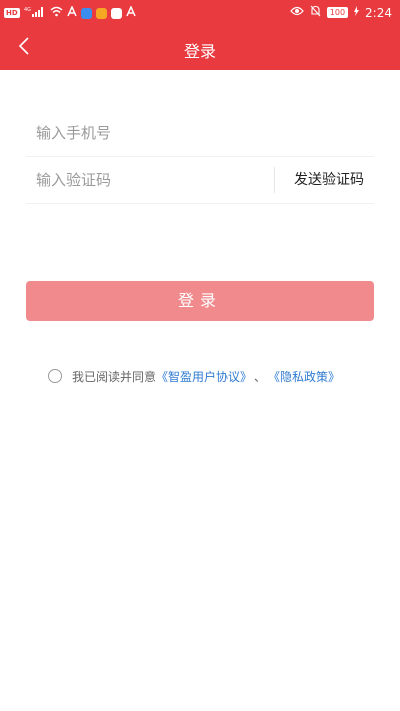 This screenshot has height=711, width=400. I want to click on app-blue-icon, so click(86, 13).